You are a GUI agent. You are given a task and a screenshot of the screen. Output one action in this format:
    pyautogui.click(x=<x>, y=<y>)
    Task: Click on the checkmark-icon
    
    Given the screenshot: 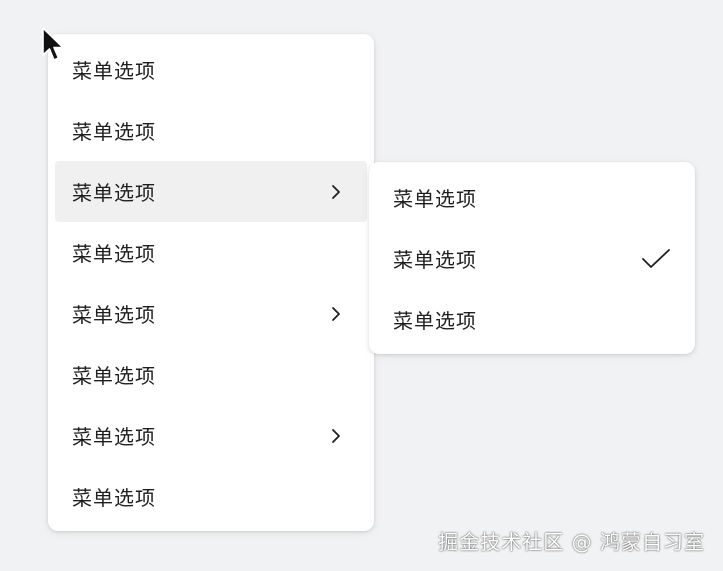 What is the action you would take?
    pyautogui.click(x=656, y=258)
    